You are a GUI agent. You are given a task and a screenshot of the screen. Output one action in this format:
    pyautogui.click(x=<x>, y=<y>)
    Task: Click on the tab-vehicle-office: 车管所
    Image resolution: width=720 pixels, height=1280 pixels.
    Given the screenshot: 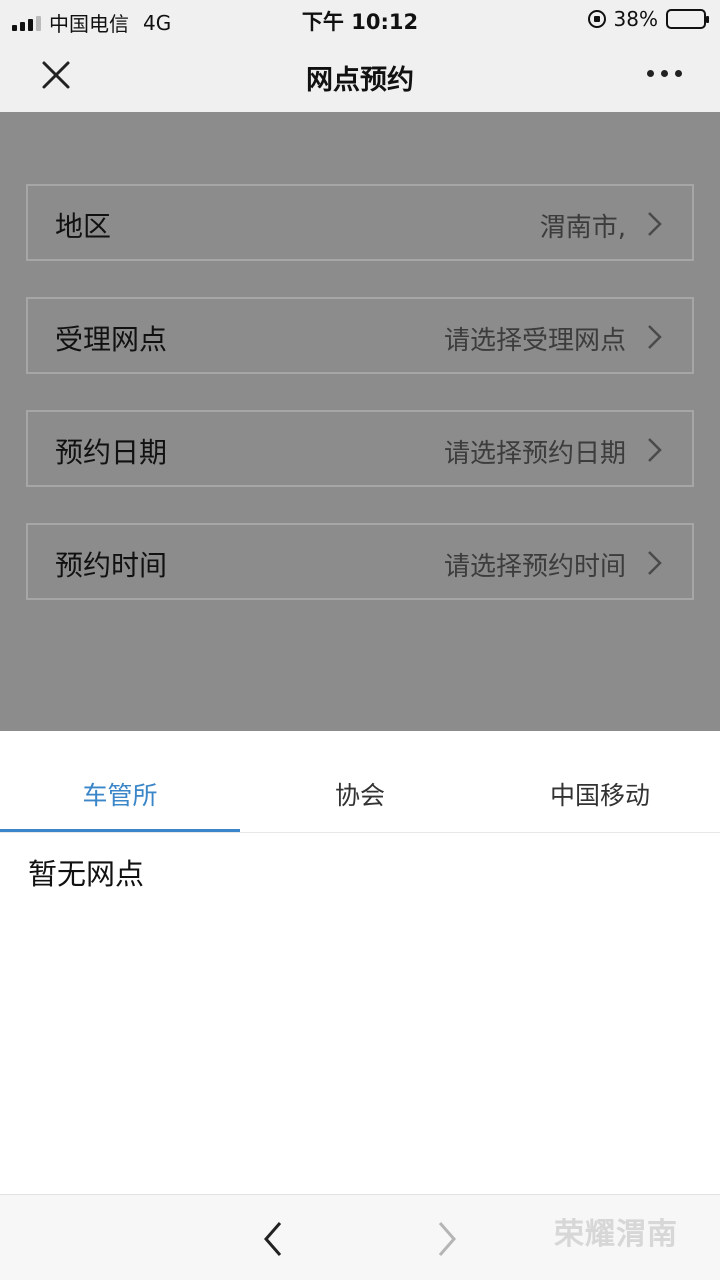 What is the action you would take?
    pyautogui.click(x=120, y=782)
    